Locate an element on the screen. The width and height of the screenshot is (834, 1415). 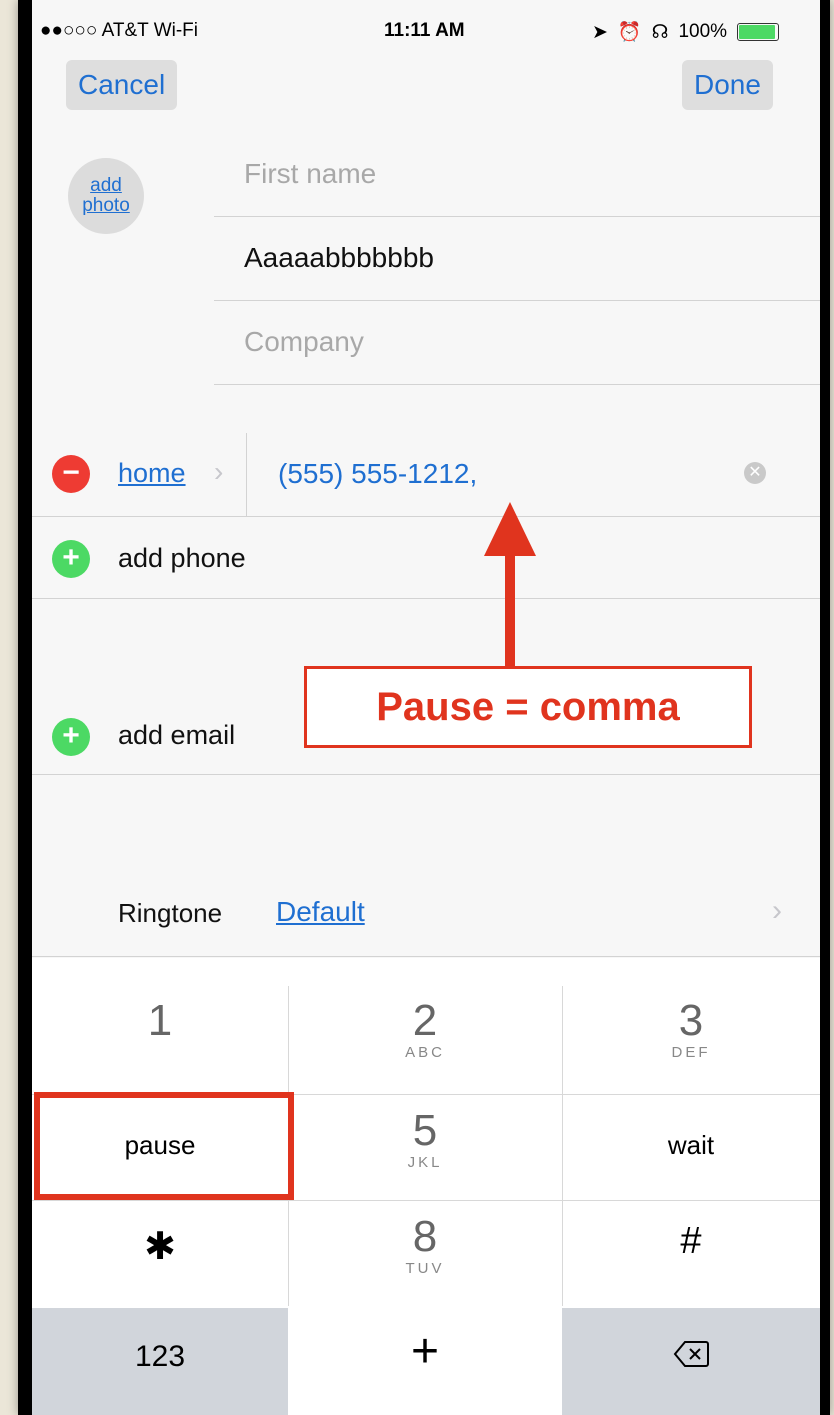
key-5: 5 JKL is located at coordinates (425, 1154).